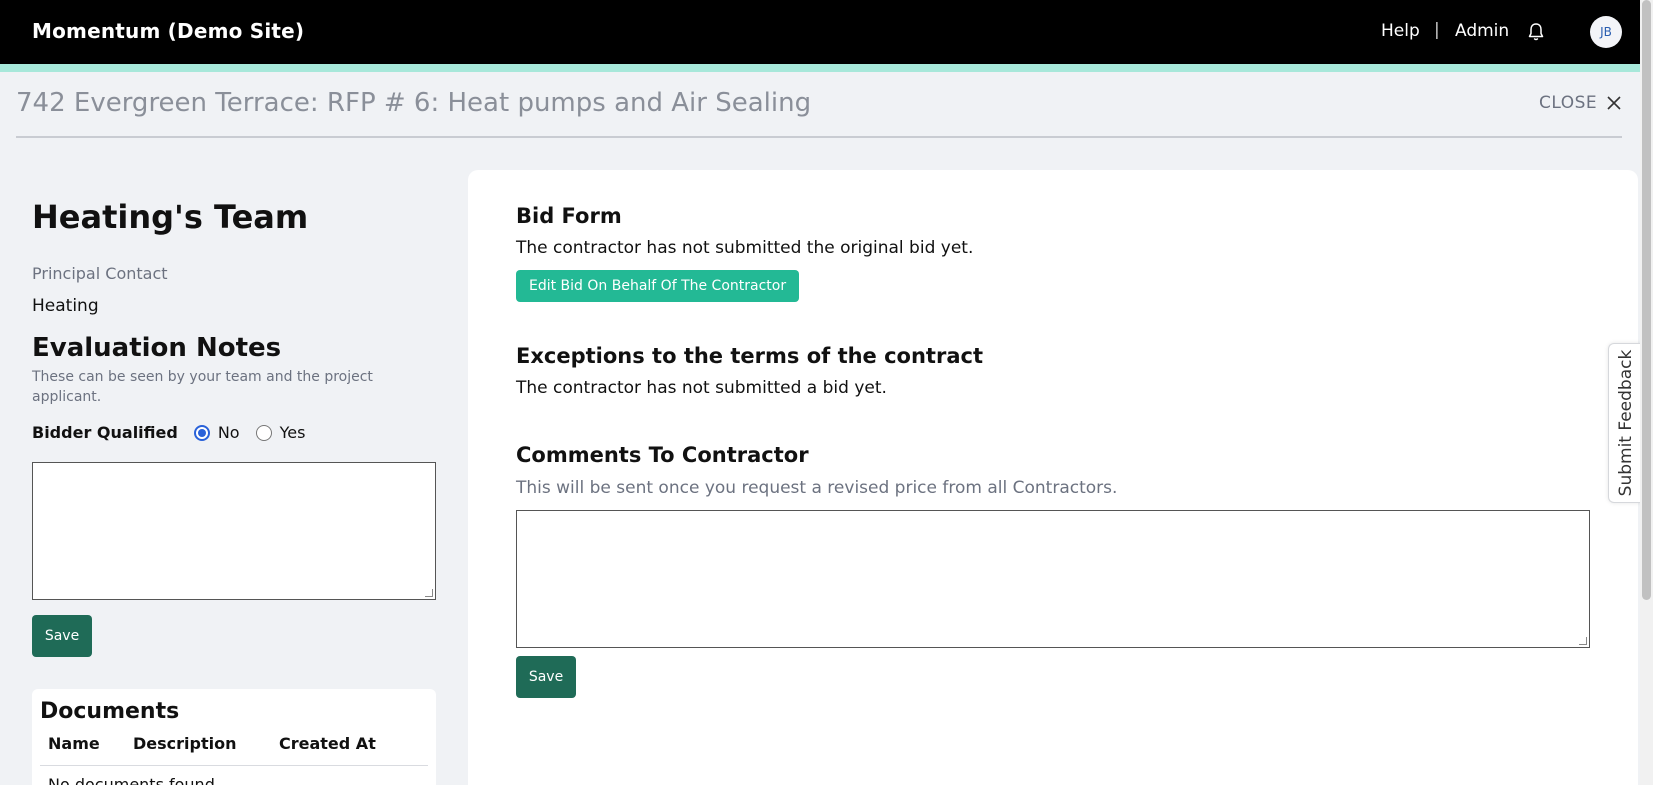 The width and height of the screenshot is (1653, 785). What do you see at coordinates (263, 432) in the screenshot?
I see `bidder-qualified-yes-radio` at bounding box center [263, 432].